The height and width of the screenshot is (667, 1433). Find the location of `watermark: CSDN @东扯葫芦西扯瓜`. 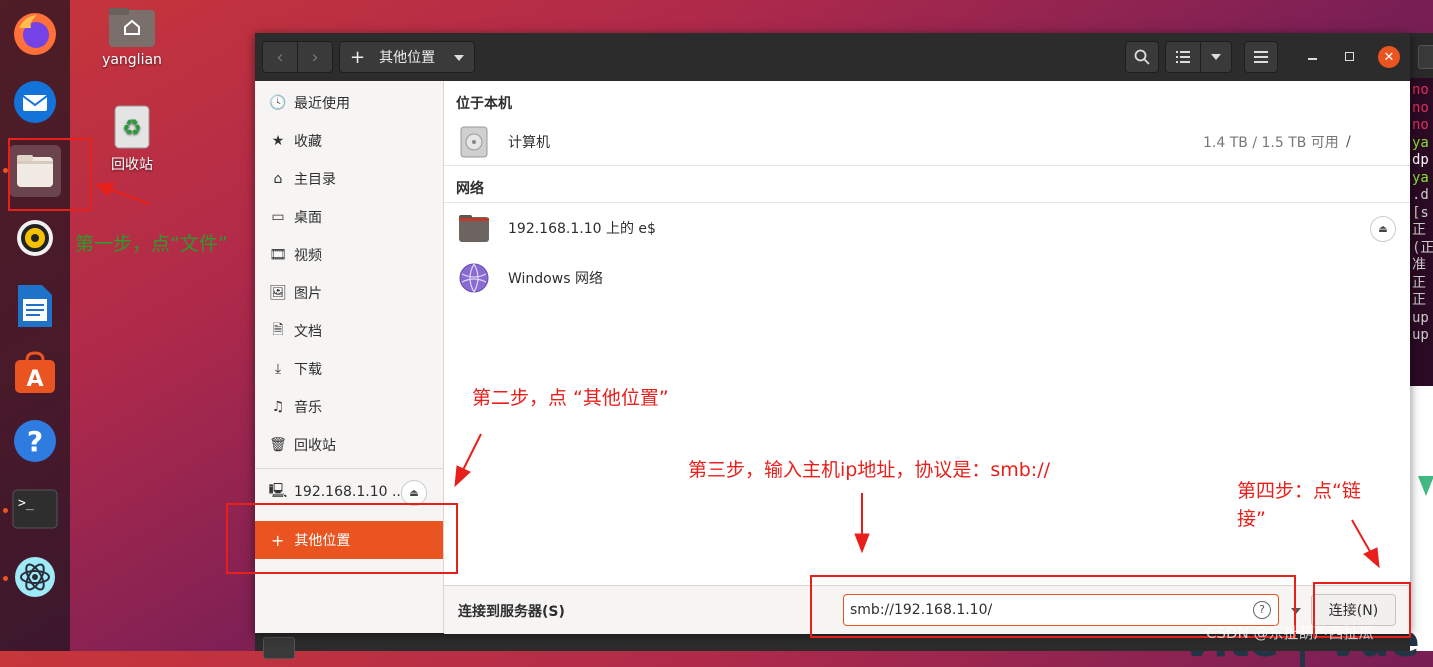

watermark: CSDN @东扯葫芦西扯瓜 is located at coordinates (1290, 633).